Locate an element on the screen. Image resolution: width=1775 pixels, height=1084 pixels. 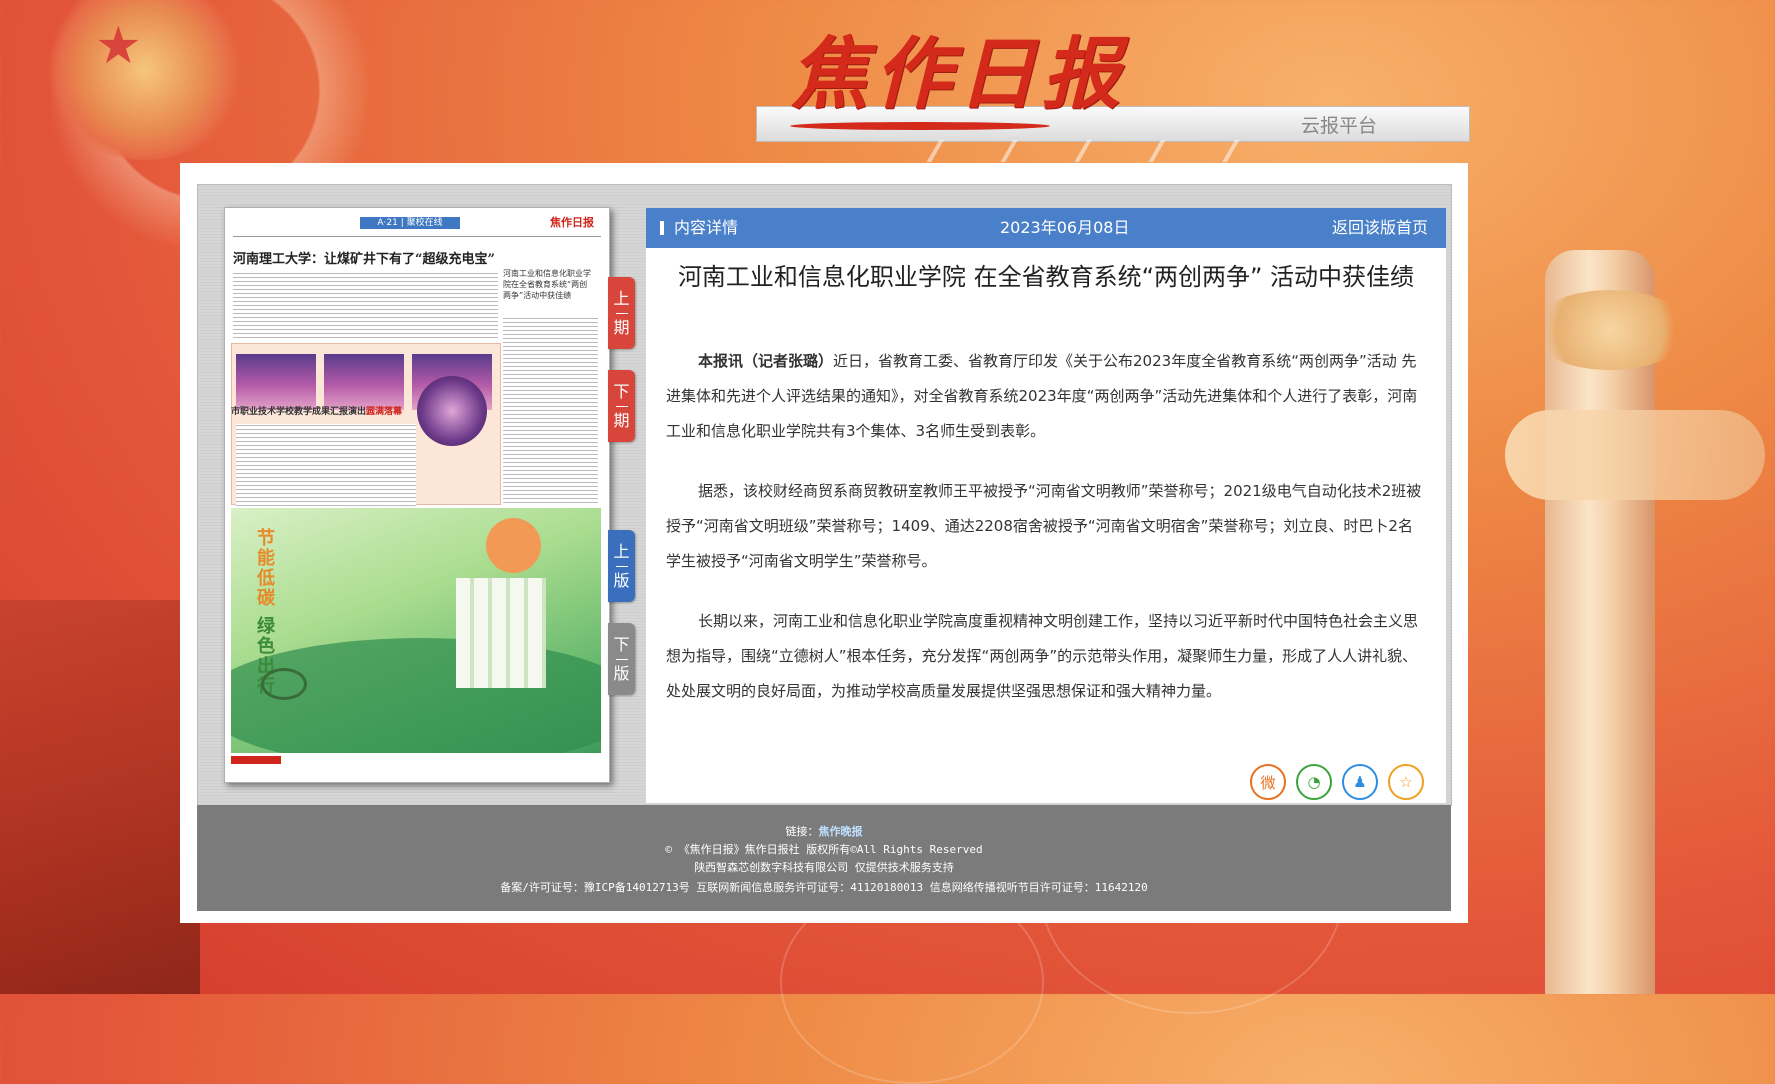
article-toolbar: 内容详情 2023年06月08日 返回该版首页 is located at coordinates (1046, 228).